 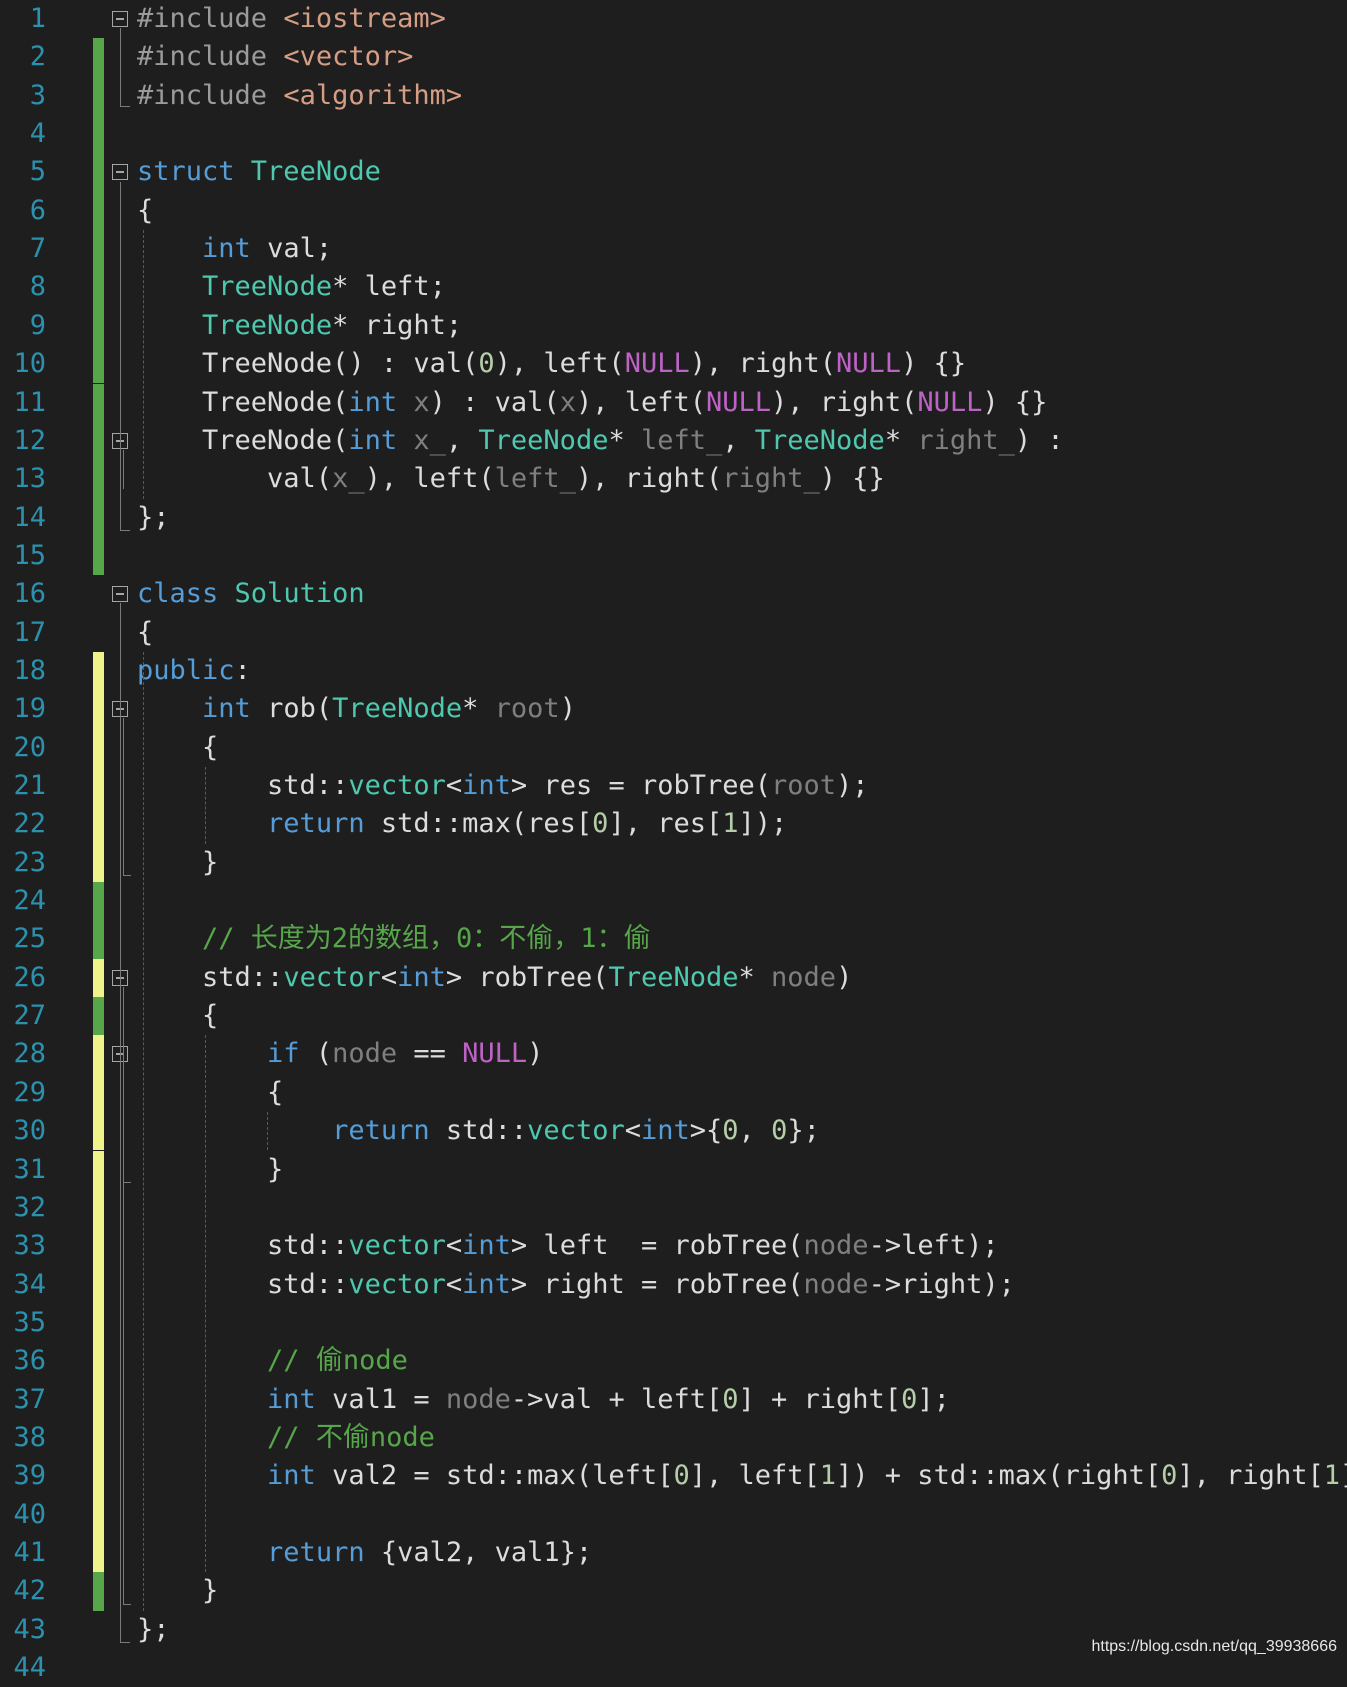 I want to click on code-line: 27 {, so click(x=673, y=1016).